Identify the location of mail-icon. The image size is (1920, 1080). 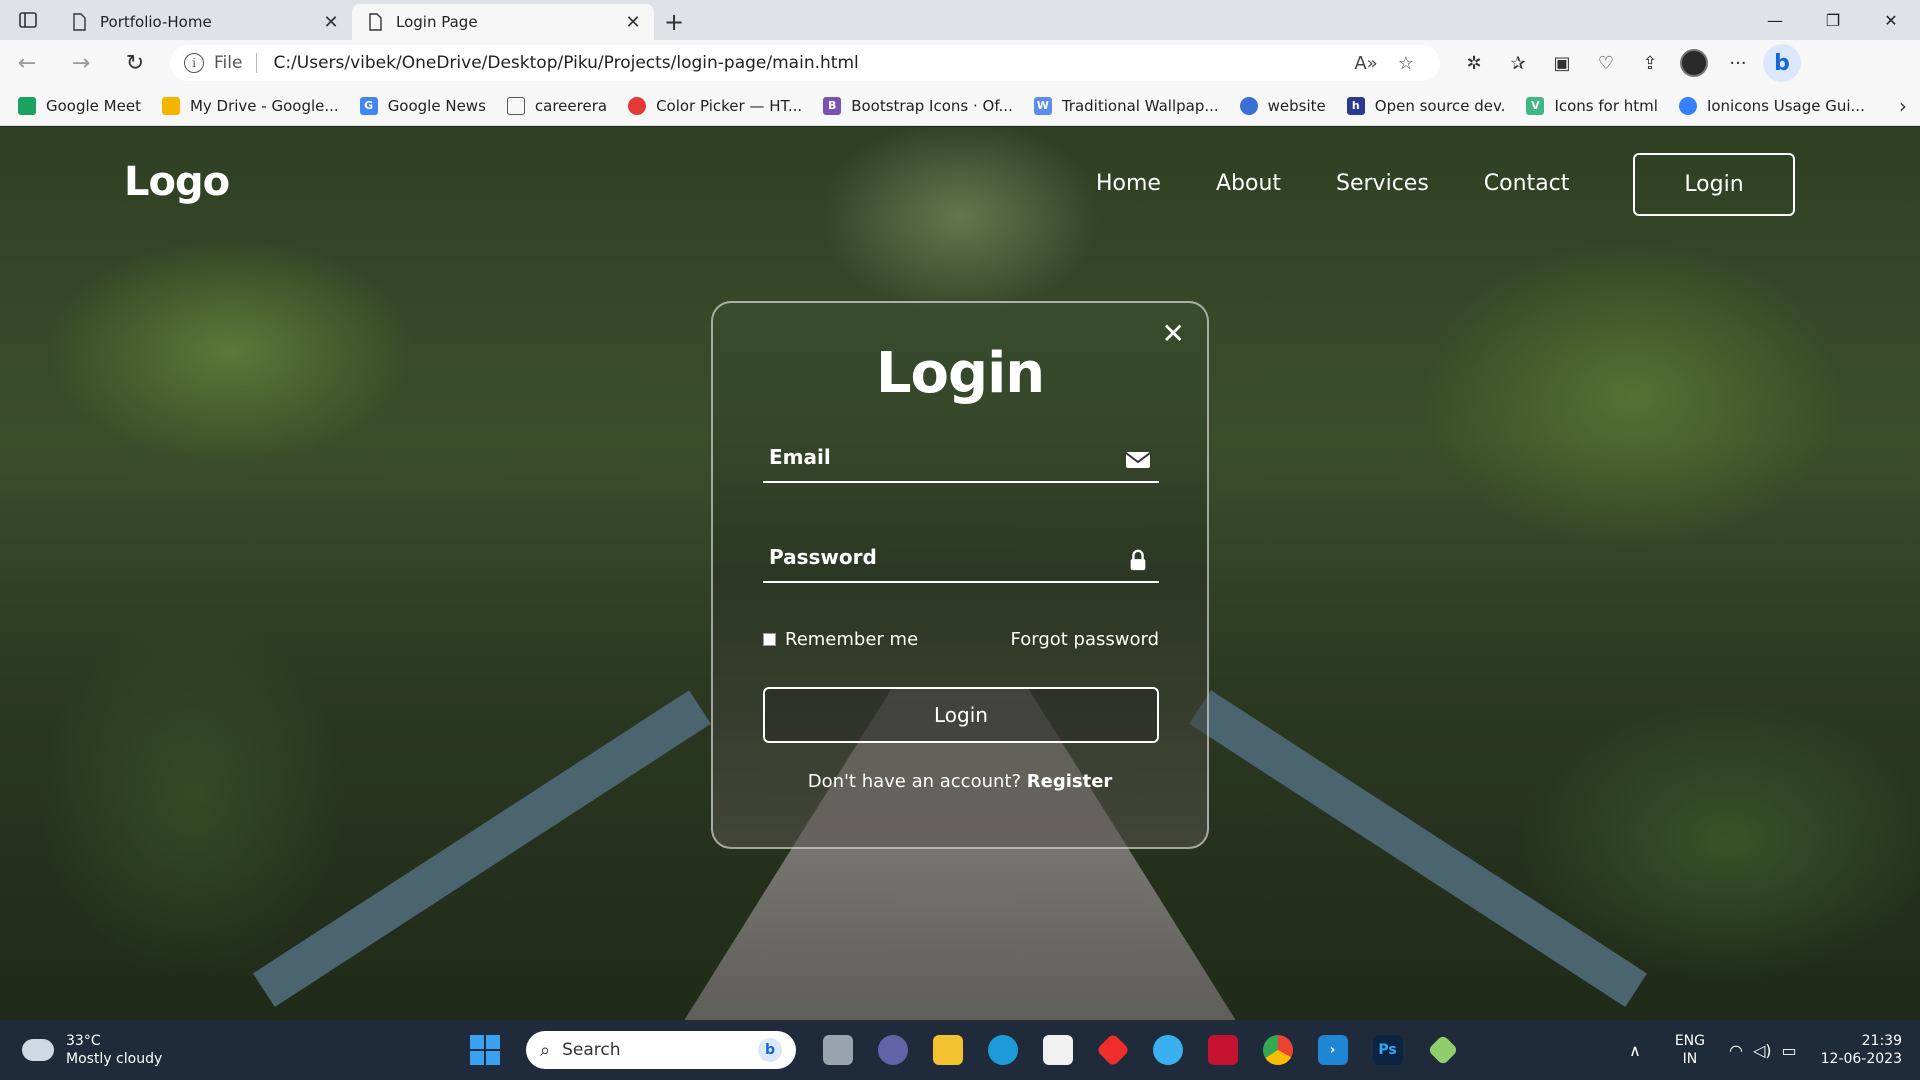
(1138, 460).